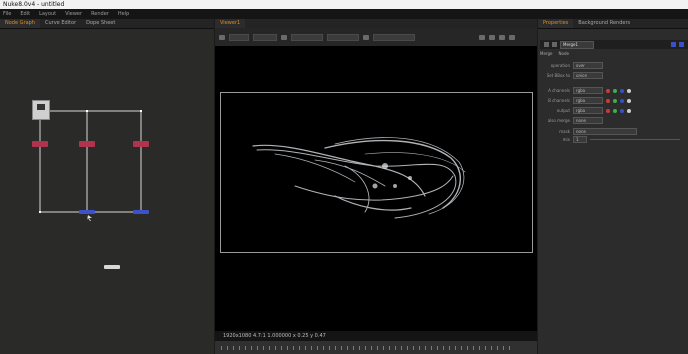 The height and width of the screenshot is (354, 688). I want to click on mouse-cursor-icon, so click(89, 218).